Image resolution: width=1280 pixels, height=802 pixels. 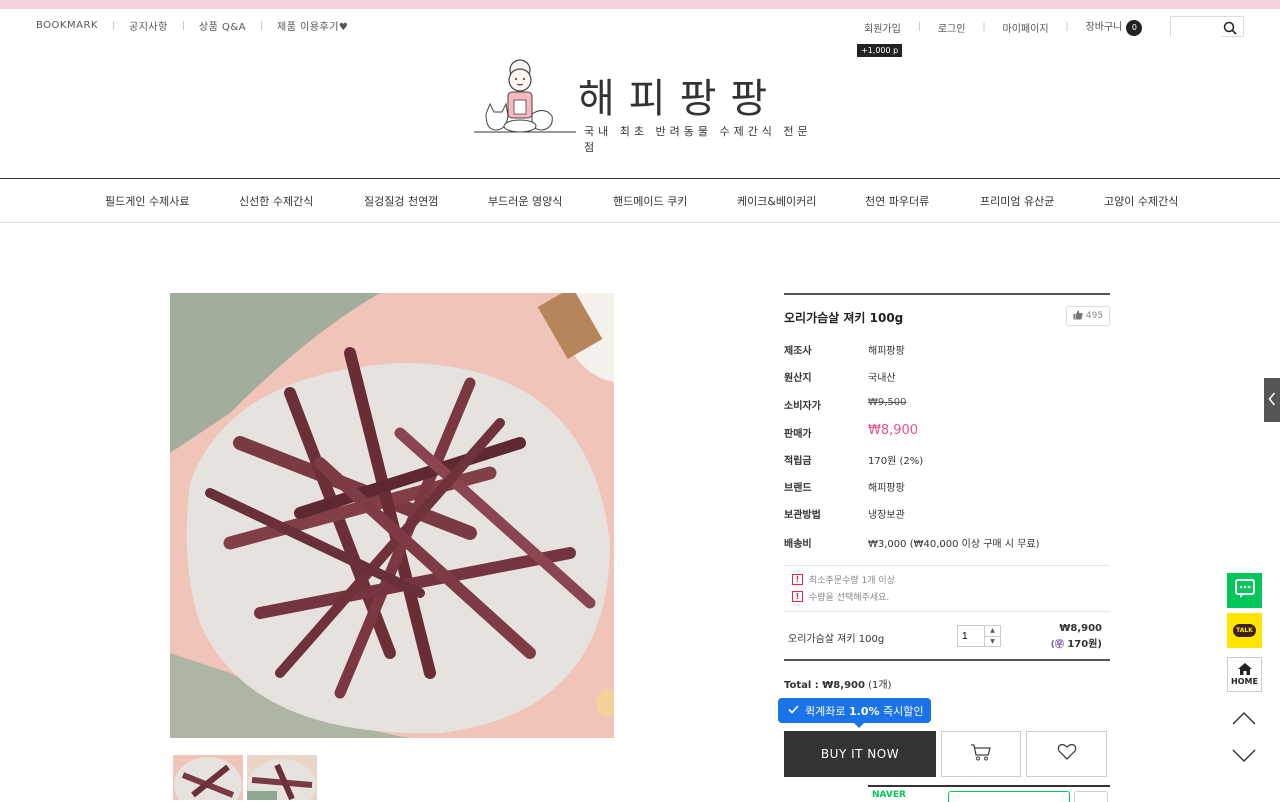 What do you see at coordinates (992, 642) in the screenshot?
I see `quantity-down-button: ▼` at bounding box center [992, 642].